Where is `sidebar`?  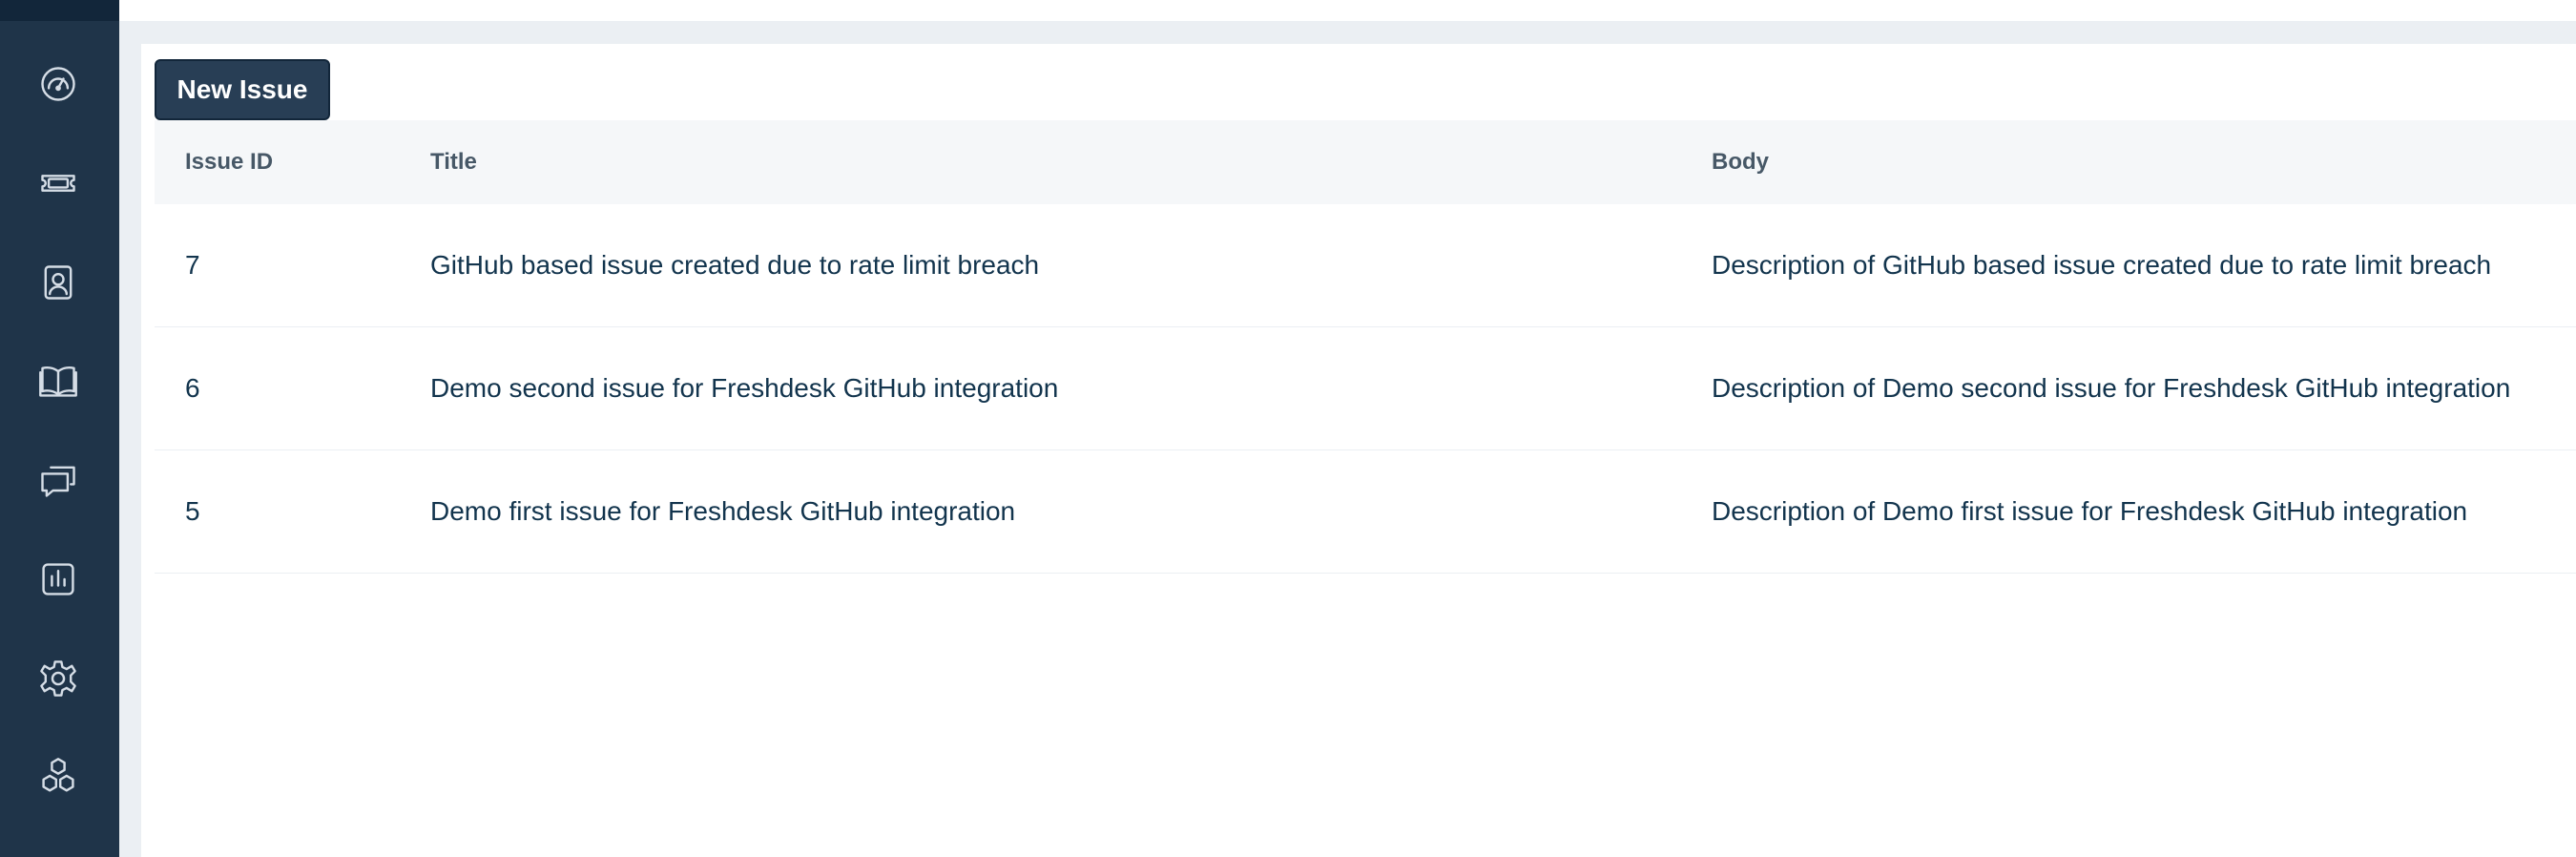 sidebar is located at coordinates (59, 428).